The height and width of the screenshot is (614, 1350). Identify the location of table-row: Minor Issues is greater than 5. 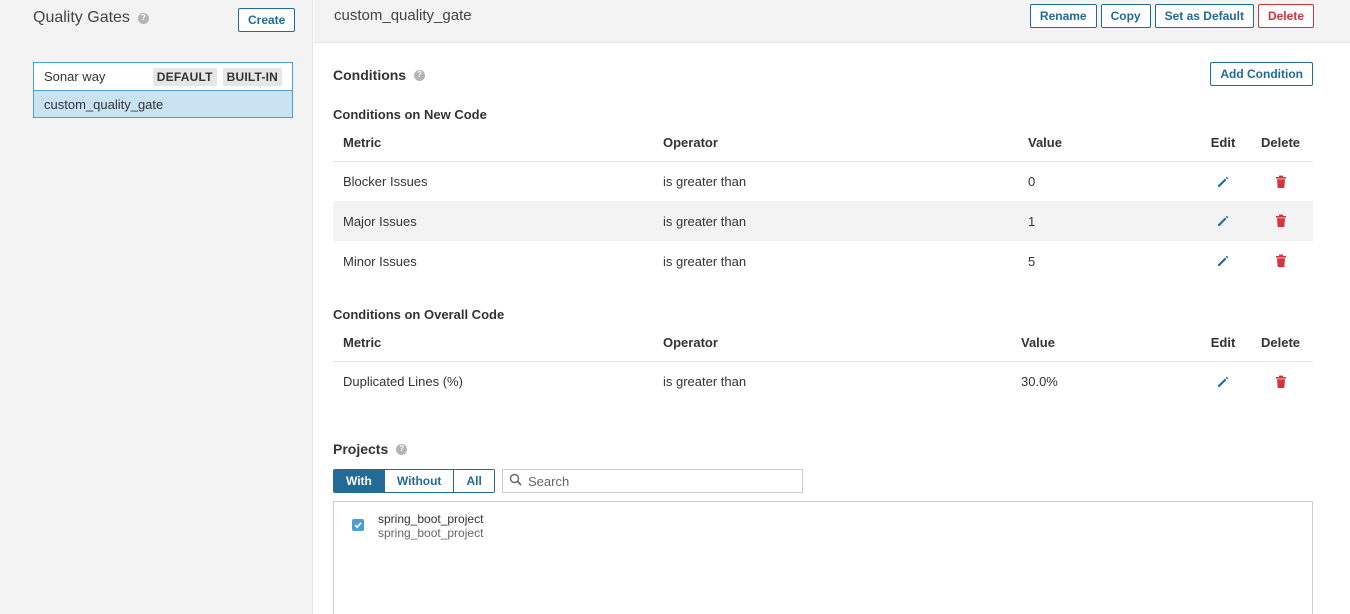
(823, 261).